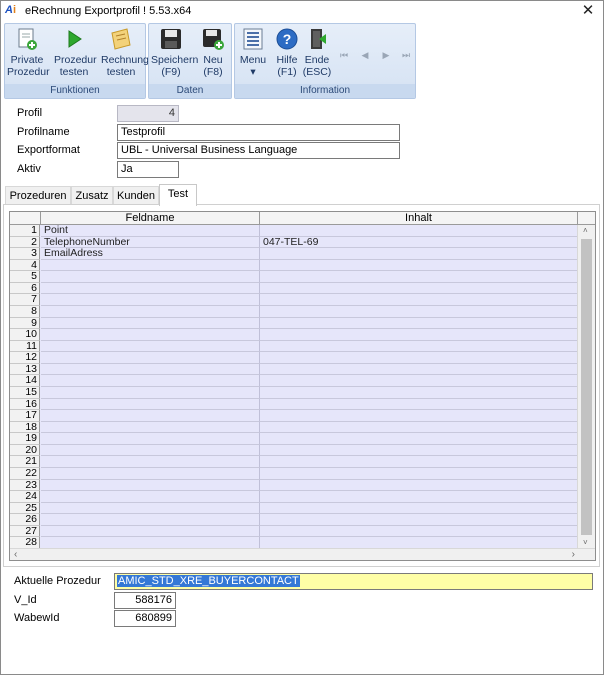  What do you see at coordinates (294, 300) in the screenshot?
I see `table-row: 7` at bounding box center [294, 300].